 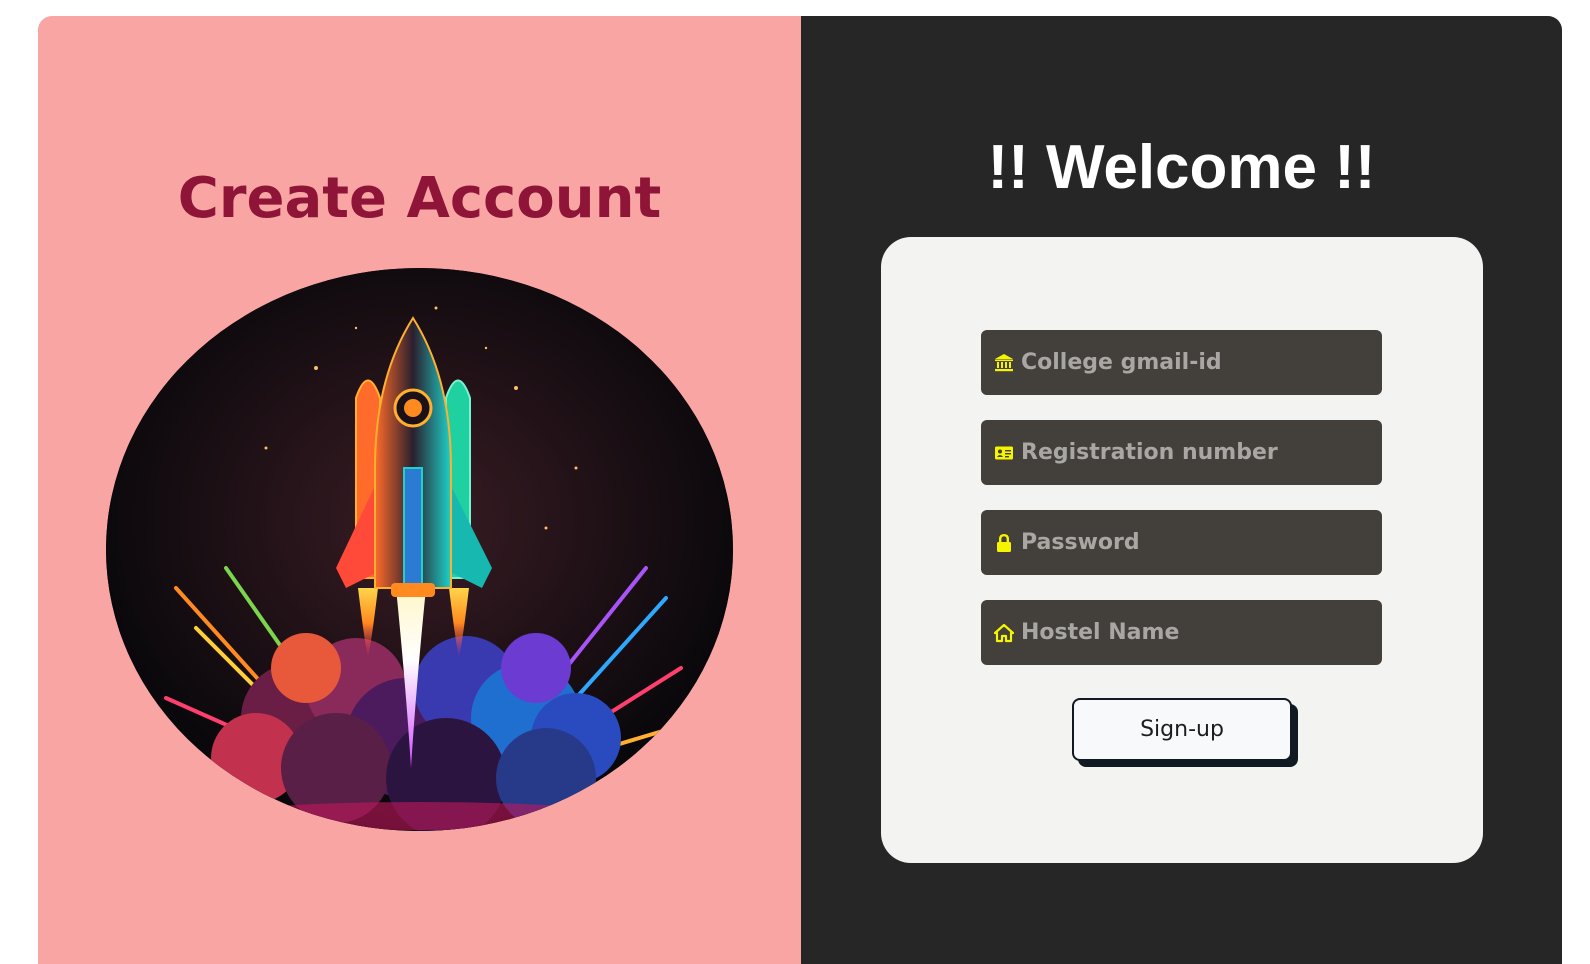 I want to click on hostel-name-input, so click(x=1191, y=632).